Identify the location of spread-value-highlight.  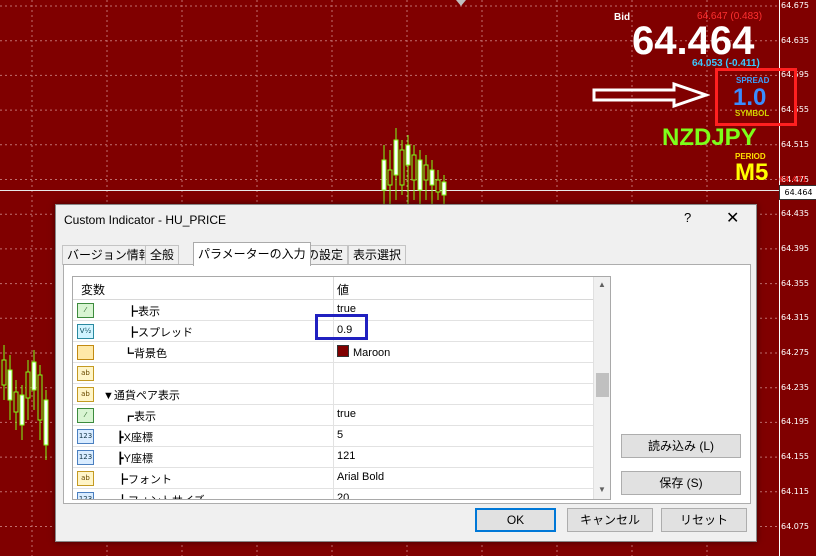
(341, 327).